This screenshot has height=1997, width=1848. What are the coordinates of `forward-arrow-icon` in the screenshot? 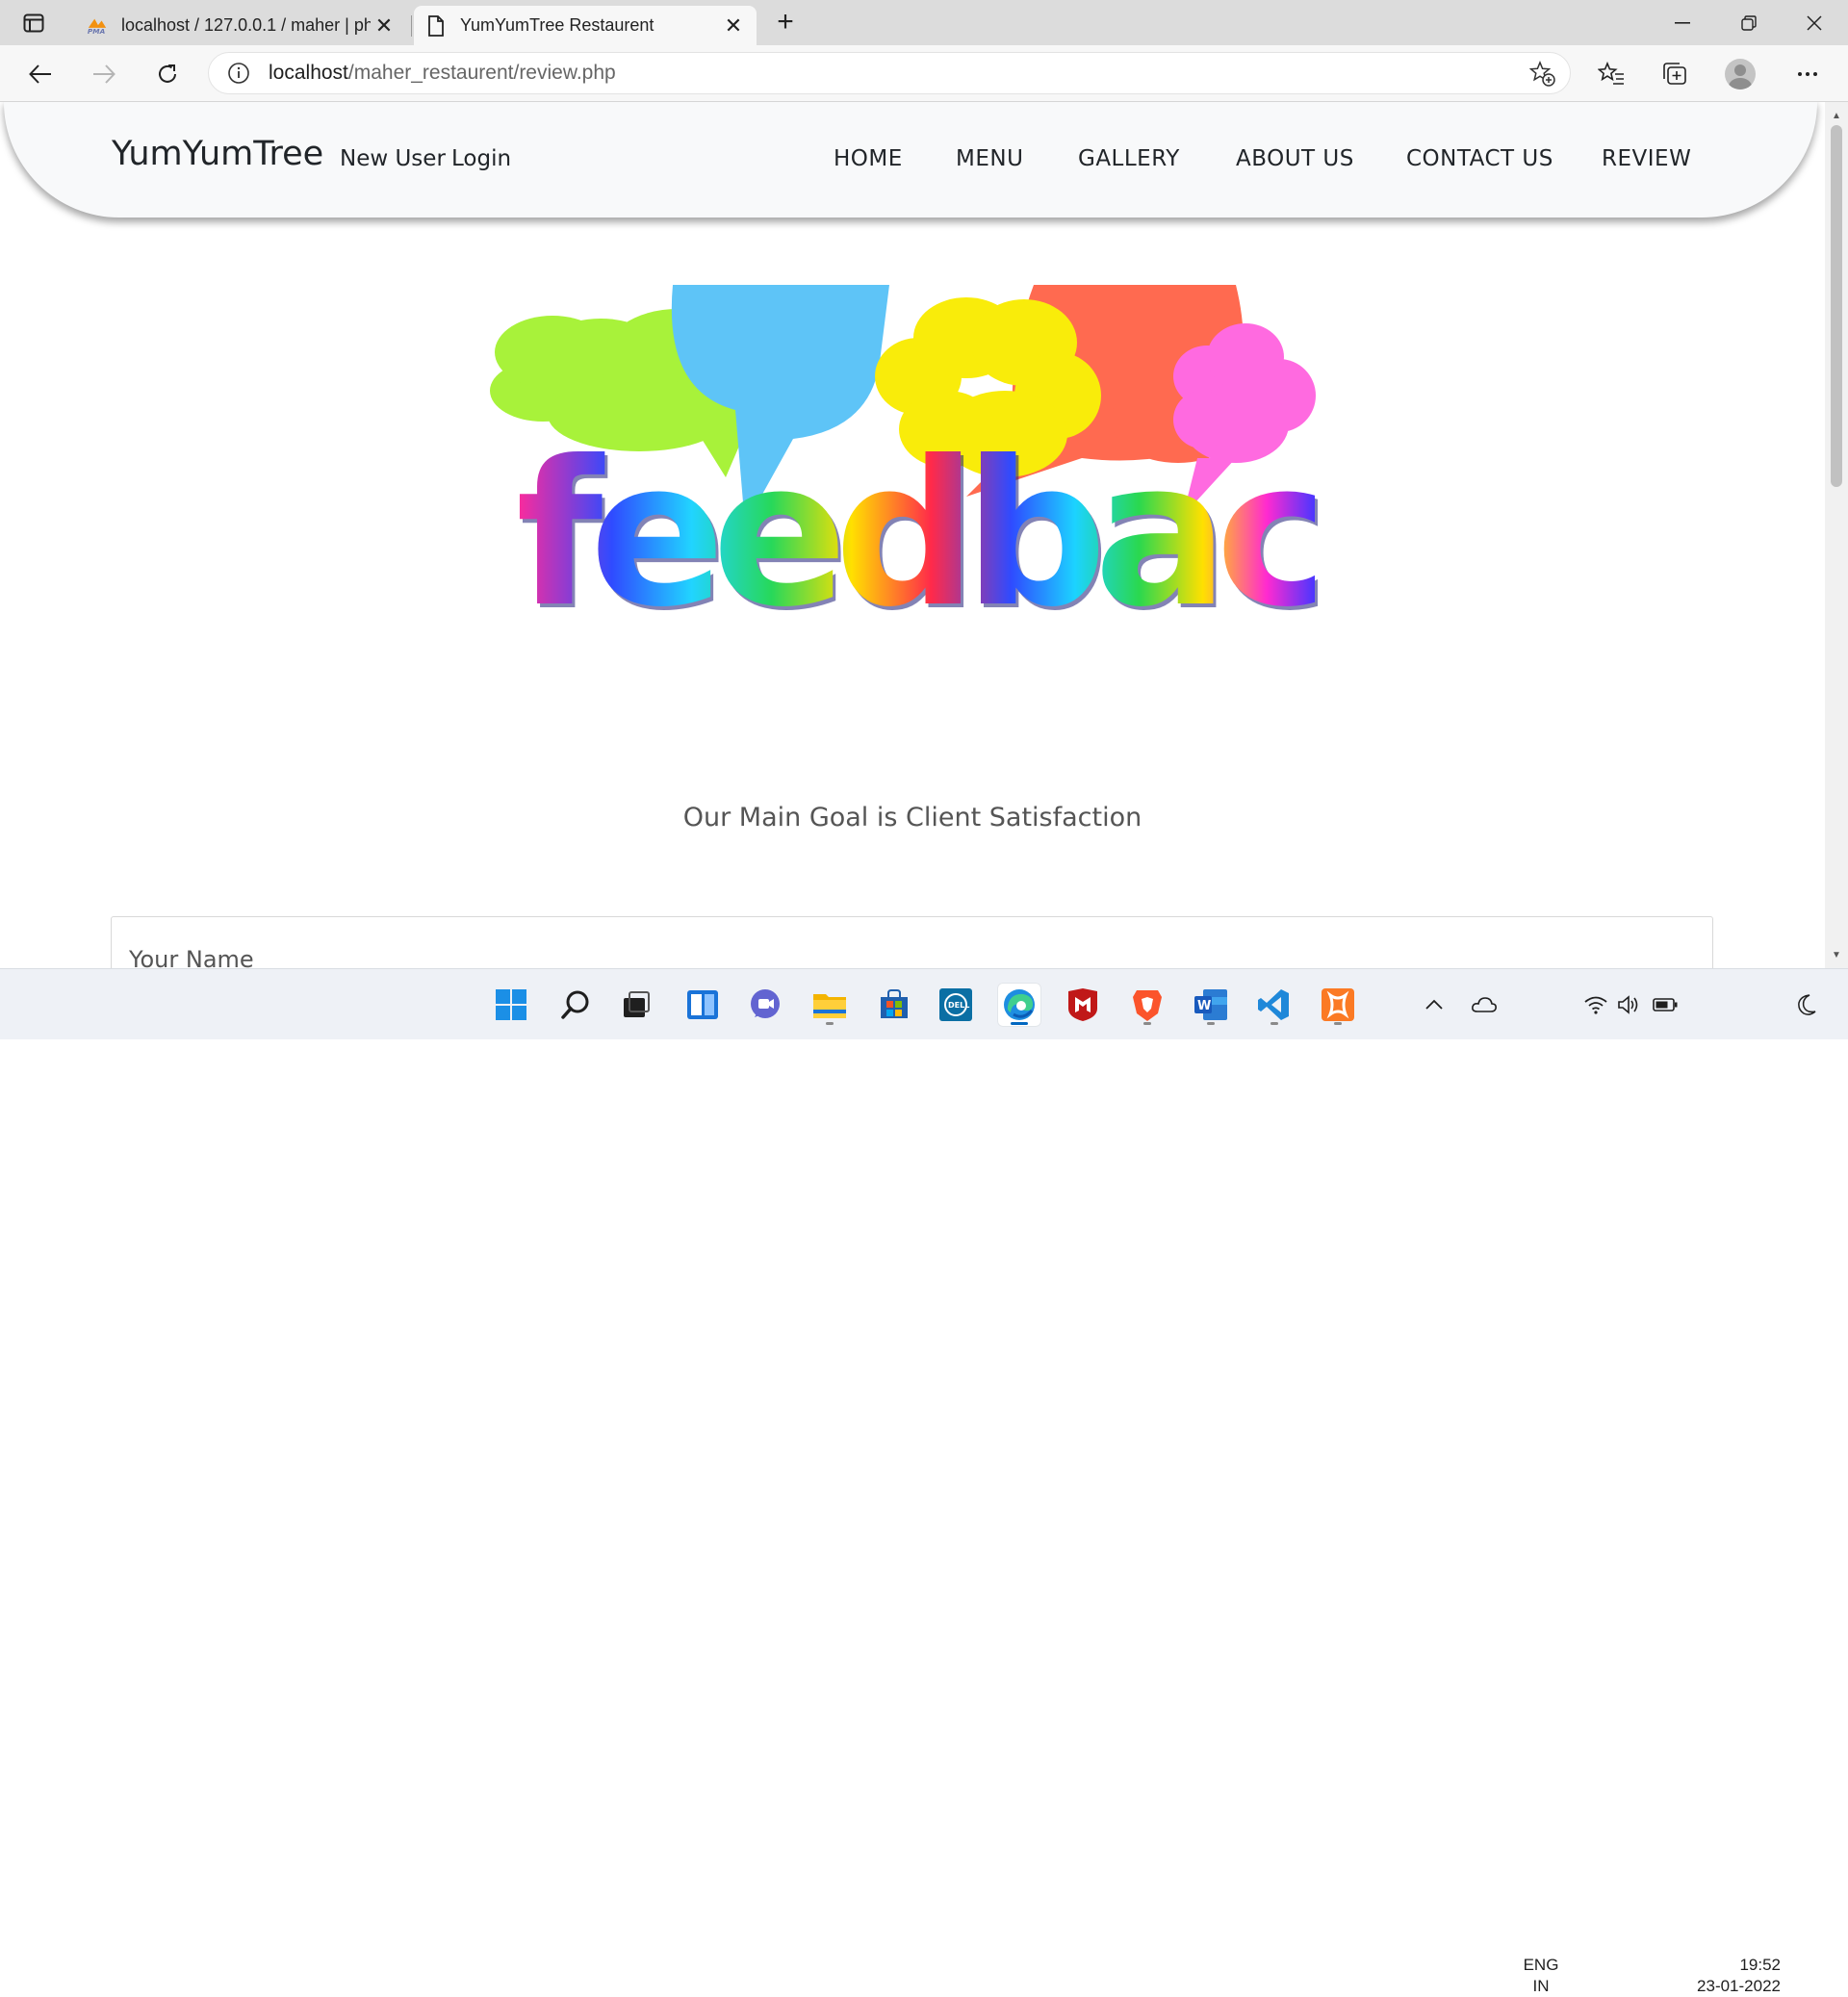 It's located at (104, 74).